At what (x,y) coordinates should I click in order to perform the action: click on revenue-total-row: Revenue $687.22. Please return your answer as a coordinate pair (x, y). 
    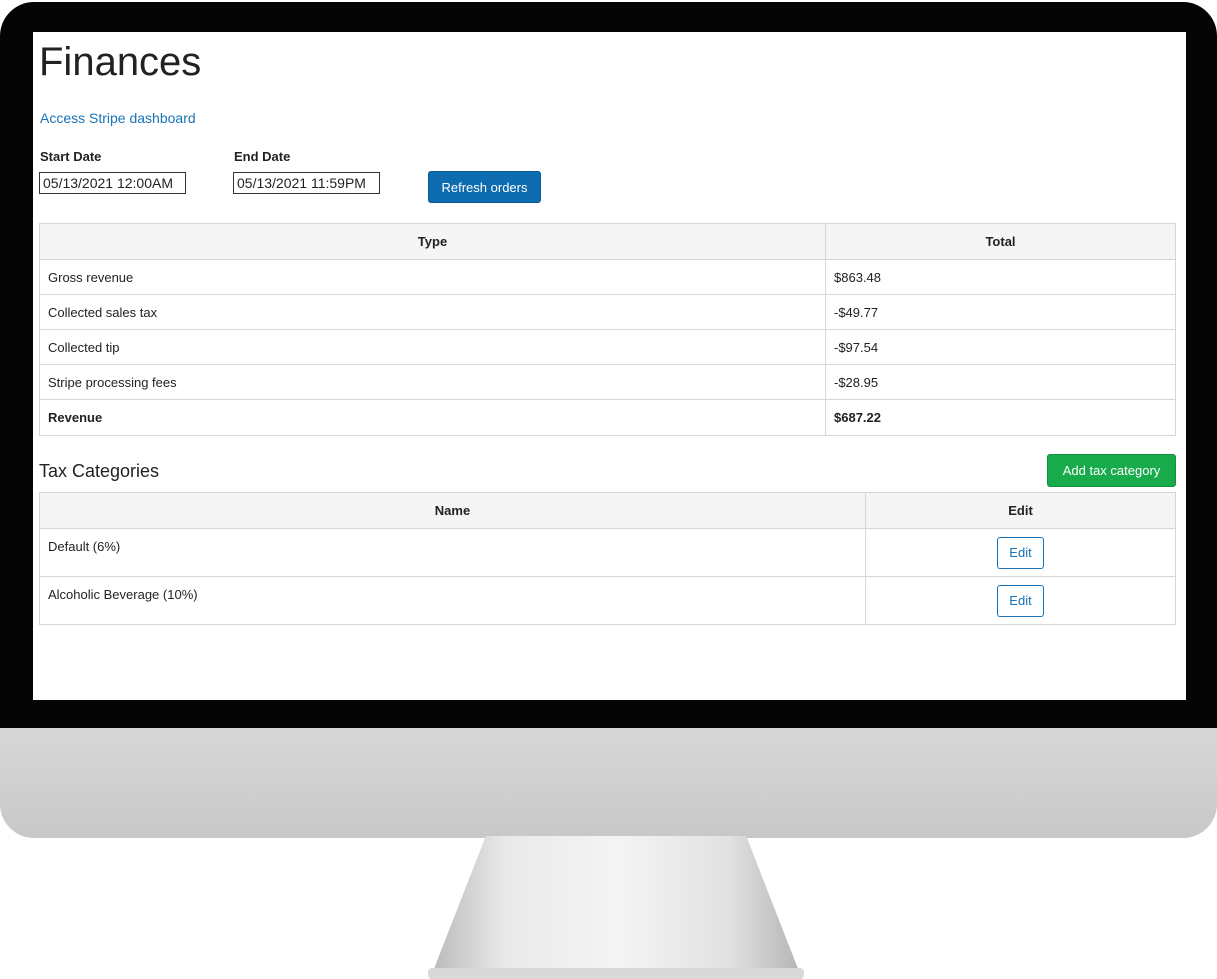
    Looking at the image, I should click on (607, 417).